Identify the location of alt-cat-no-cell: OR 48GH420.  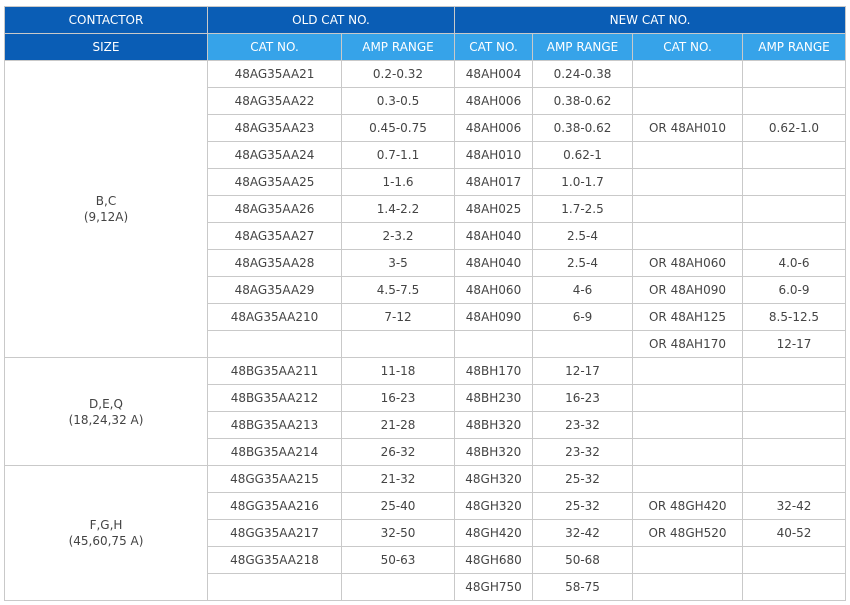
(687, 506).